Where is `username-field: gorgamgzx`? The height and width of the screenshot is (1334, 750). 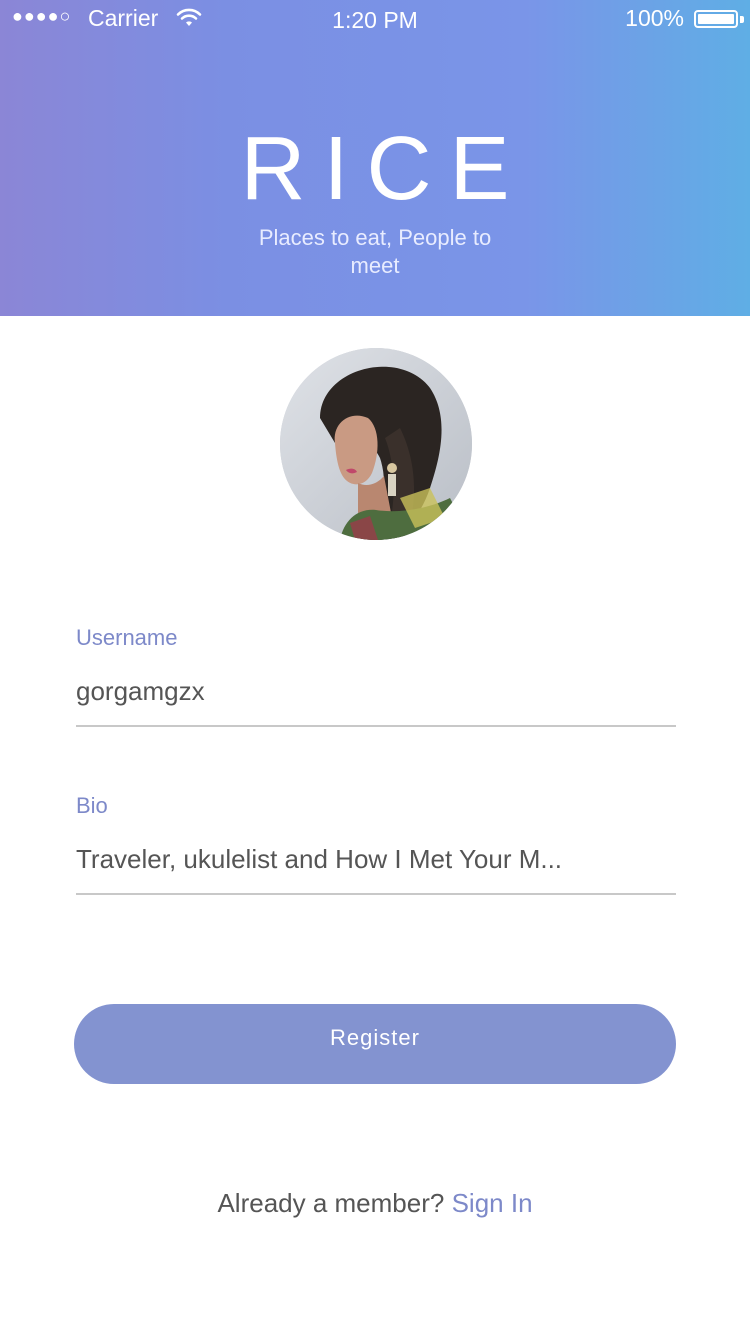 username-field: gorgamgzx is located at coordinates (376, 691).